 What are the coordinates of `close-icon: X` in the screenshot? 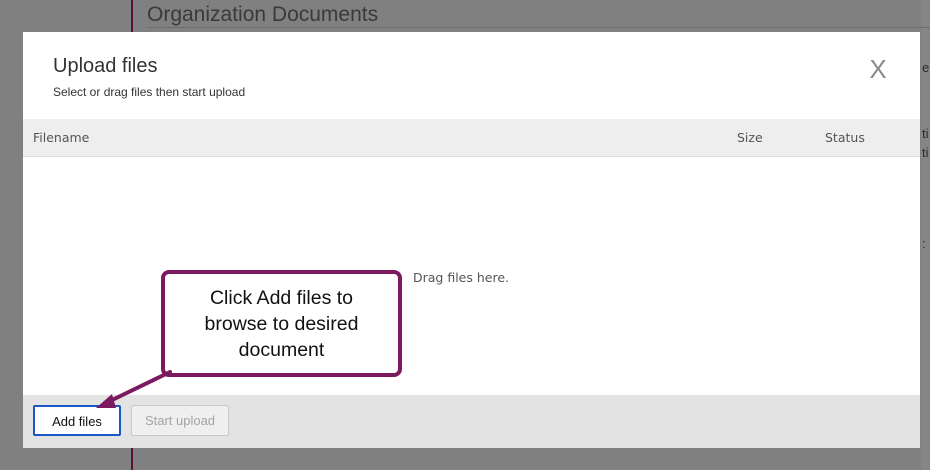 It's located at (878, 69).